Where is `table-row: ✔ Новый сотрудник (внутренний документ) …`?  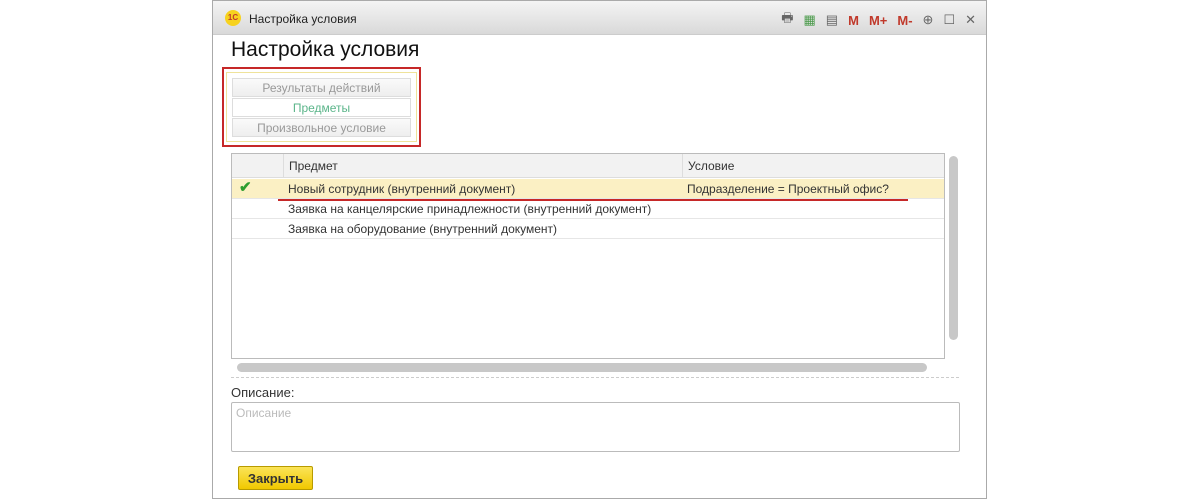
table-row: ✔ Новый сотрудник (внутренний документ) … is located at coordinates (588, 189).